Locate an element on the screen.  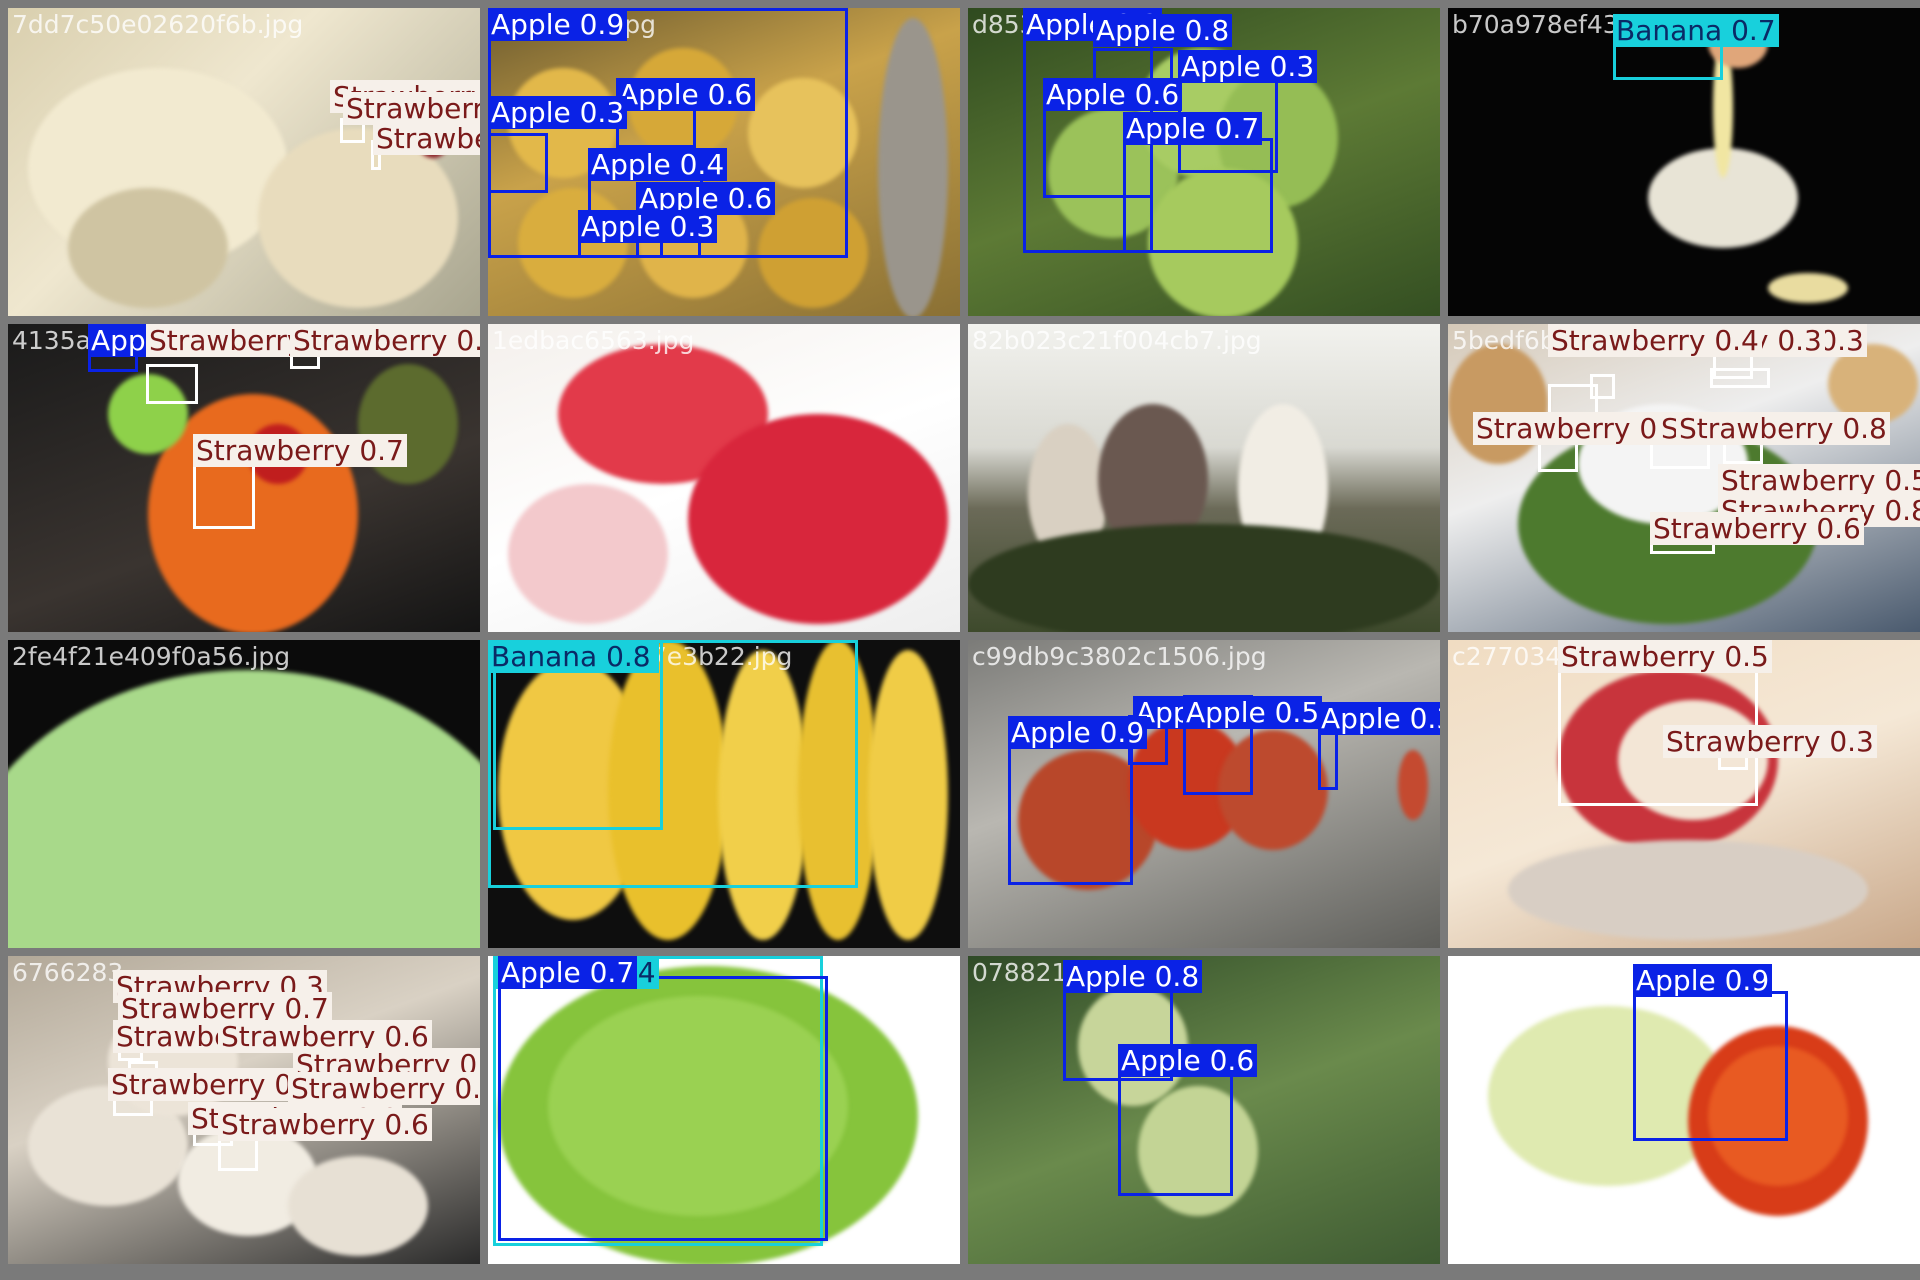
tile-filename: 82b023c21f004cb7.jpg is located at coordinates (1117, 340).